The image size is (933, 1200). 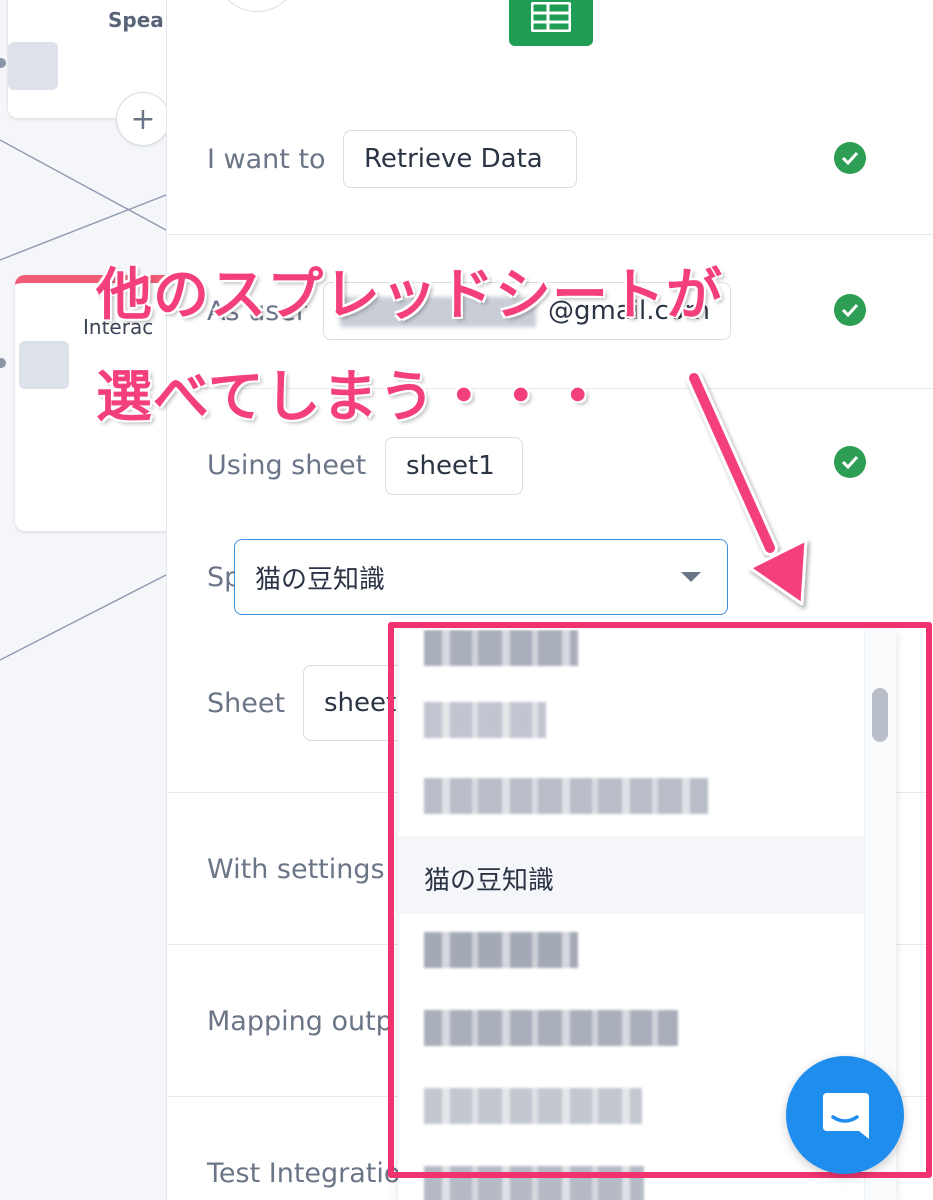 I want to click on chat-button, so click(x=845, y=1115).